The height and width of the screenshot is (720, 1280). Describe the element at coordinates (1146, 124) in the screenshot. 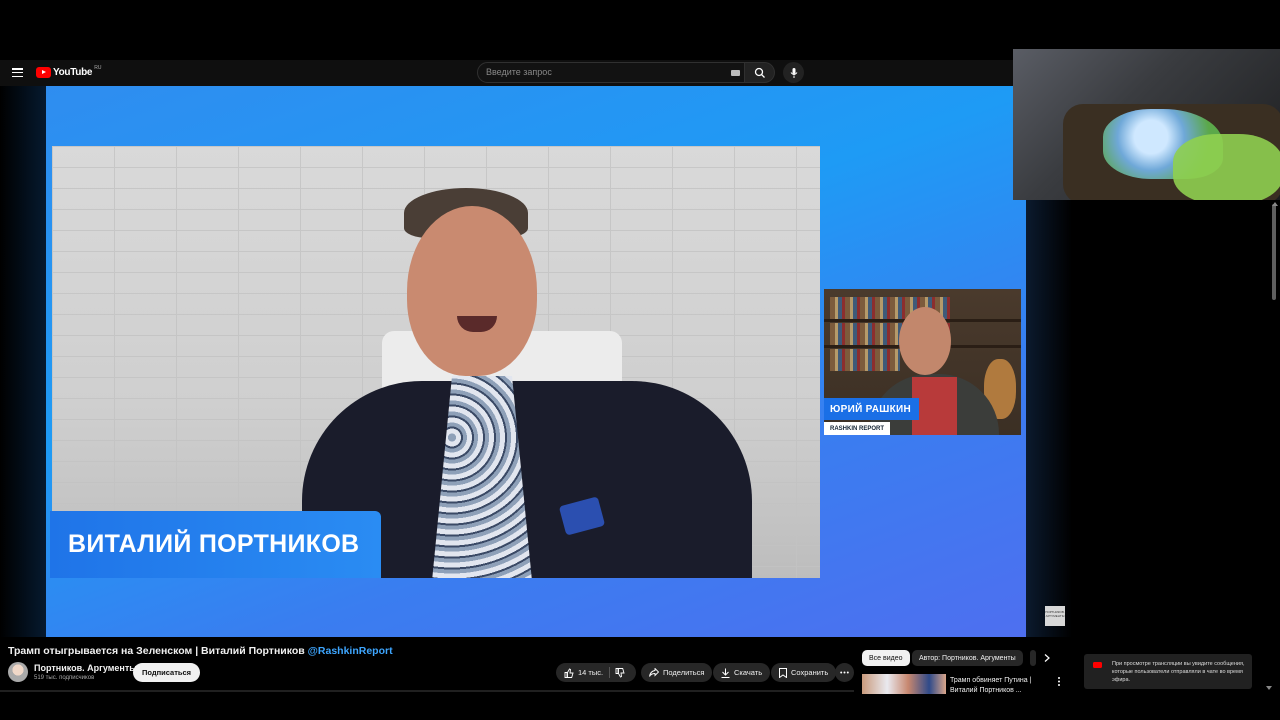

I see `webcam-overlay` at that location.